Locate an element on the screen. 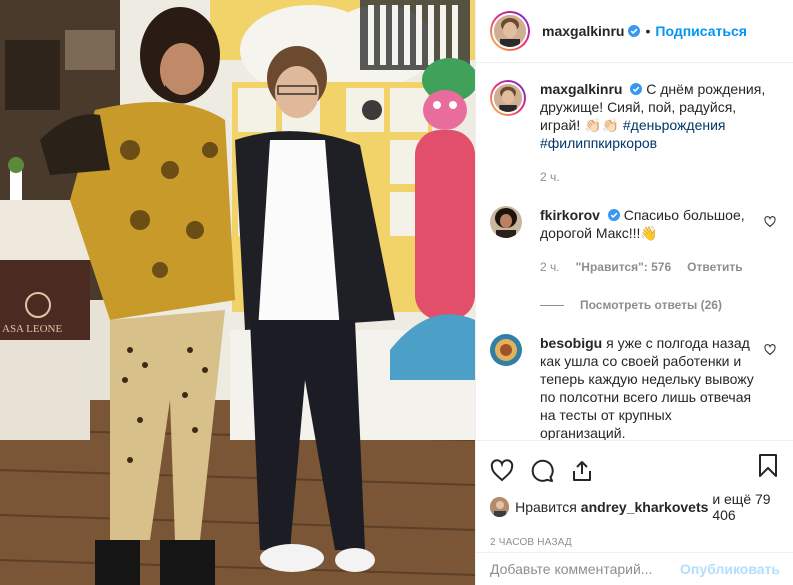 This screenshot has width=793, height=585. comment-likes: "Нравится": 576 is located at coordinates (624, 267).